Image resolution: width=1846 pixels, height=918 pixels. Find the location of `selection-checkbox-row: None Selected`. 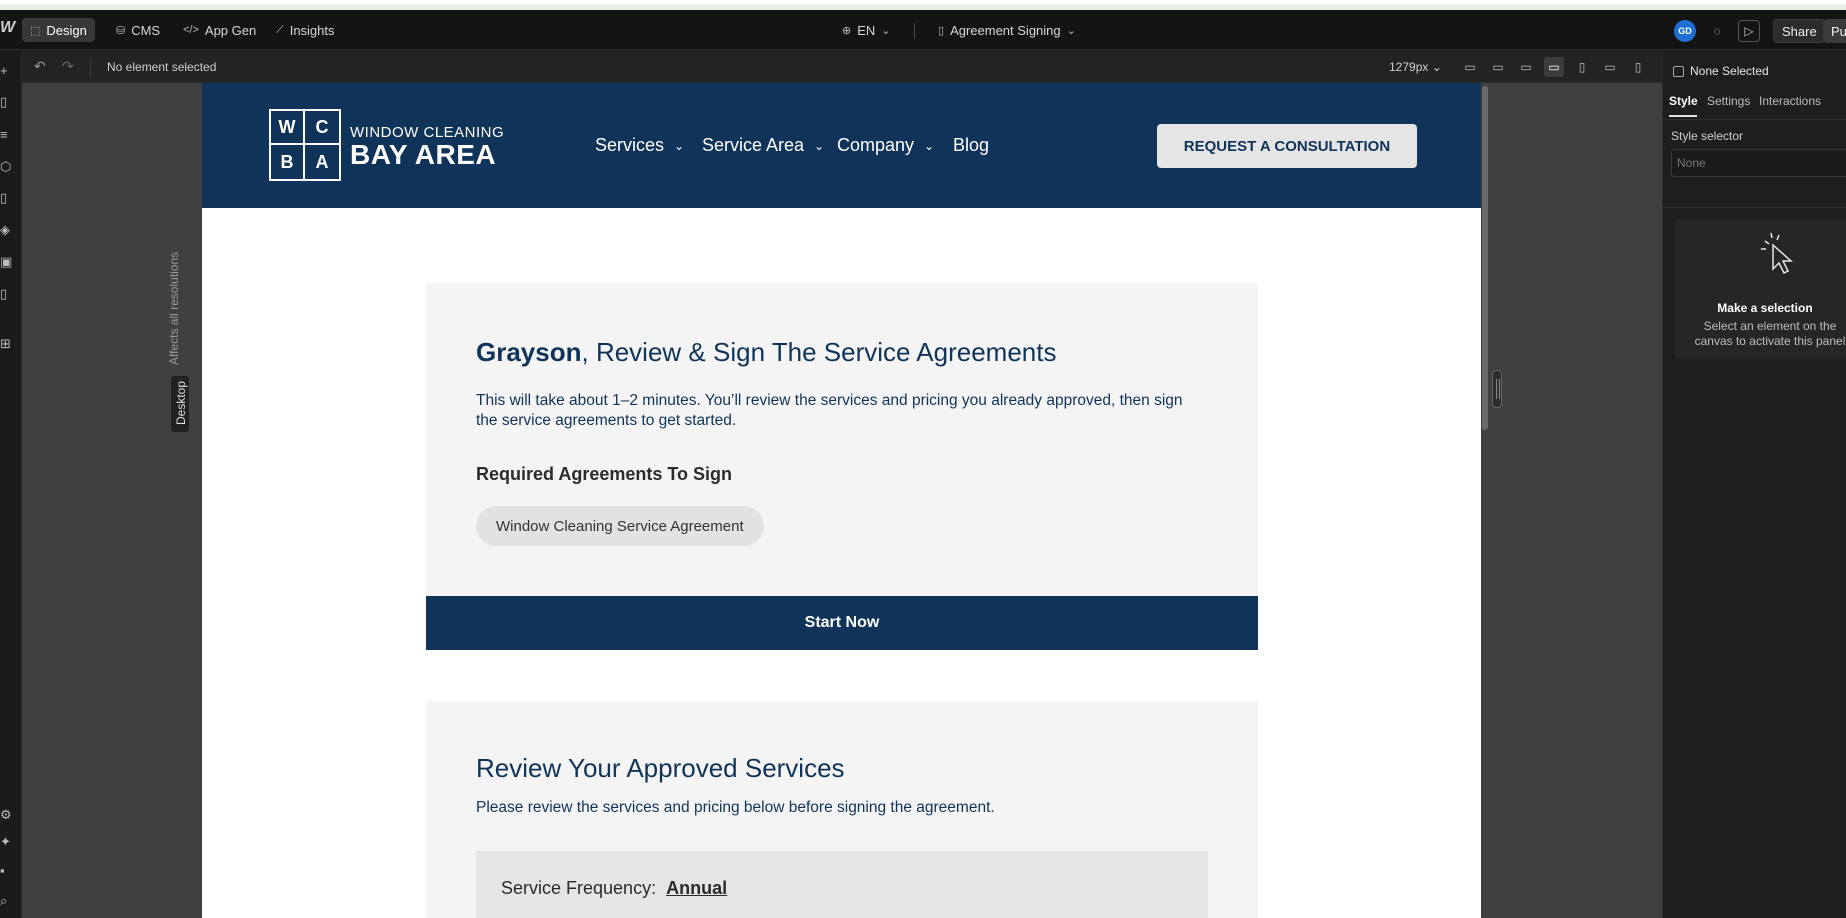

selection-checkbox-row: None Selected is located at coordinates (1721, 71).